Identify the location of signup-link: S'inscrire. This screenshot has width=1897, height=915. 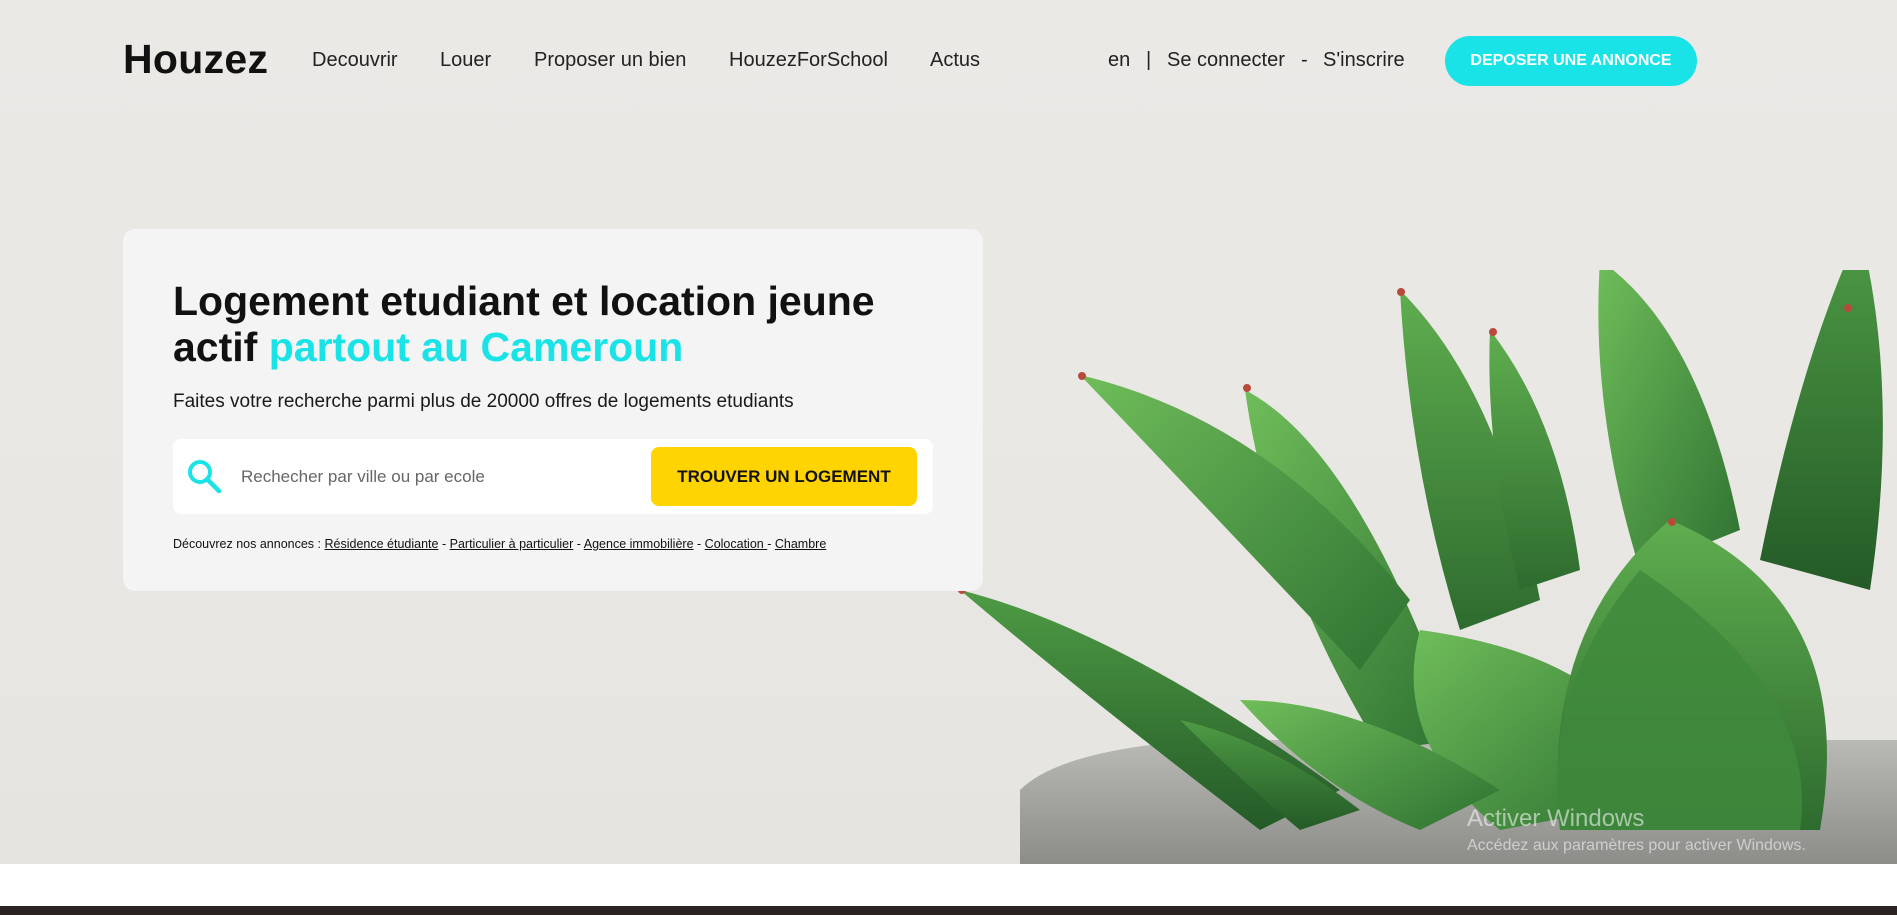
(1364, 60).